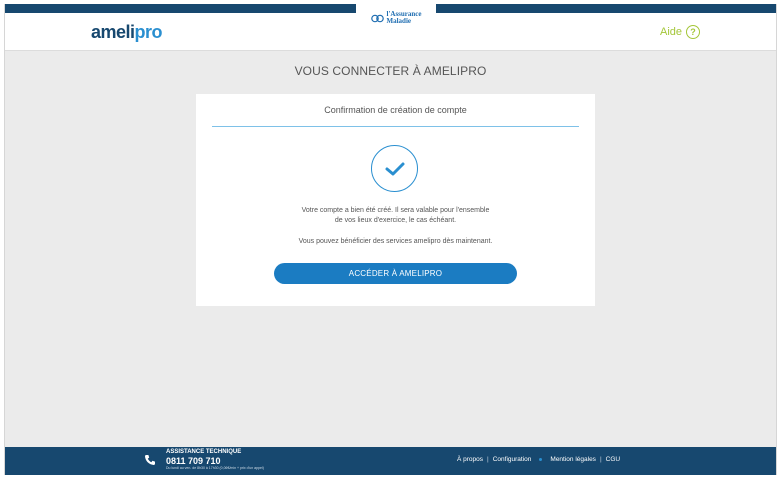 This screenshot has width=779, height=477. I want to click on site-header: l'Assurance Maladie amelipro Aide ?, so click(390, 27).